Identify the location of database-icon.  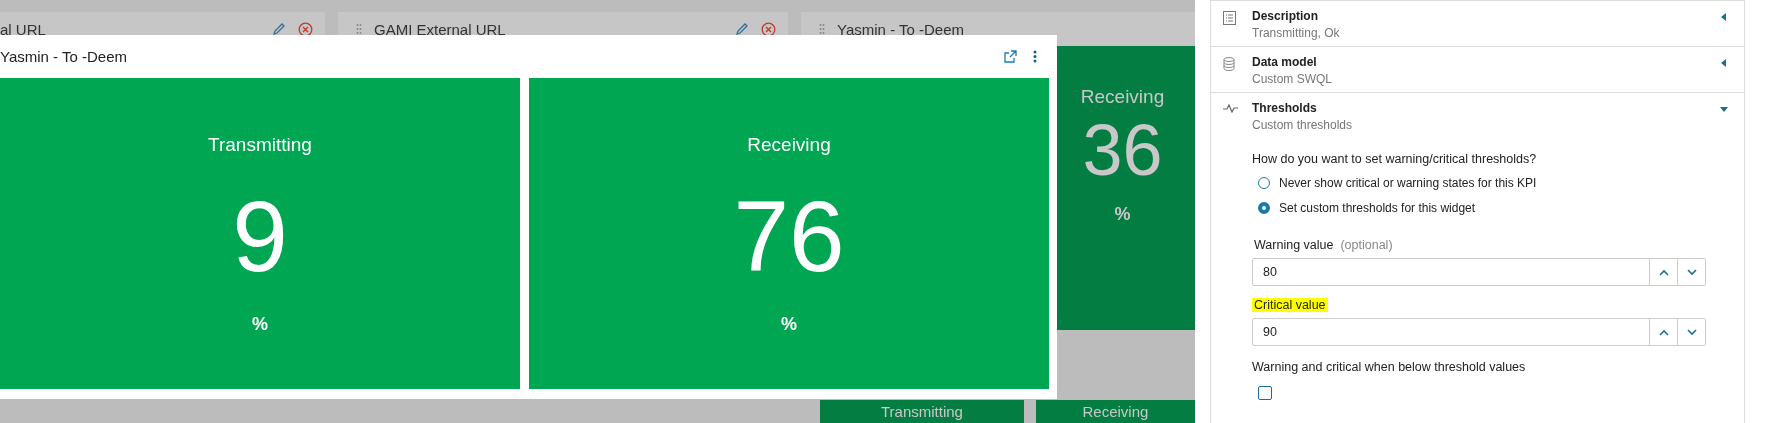
(1229, 64).